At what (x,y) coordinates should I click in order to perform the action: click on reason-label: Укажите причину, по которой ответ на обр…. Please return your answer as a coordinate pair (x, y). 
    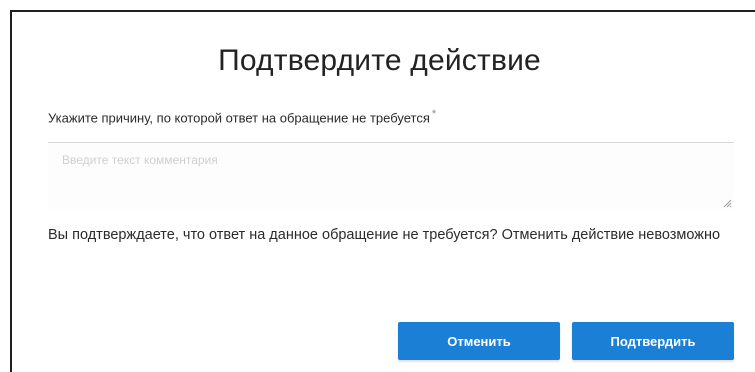
    Looking at the image, I should click on (242, 116).